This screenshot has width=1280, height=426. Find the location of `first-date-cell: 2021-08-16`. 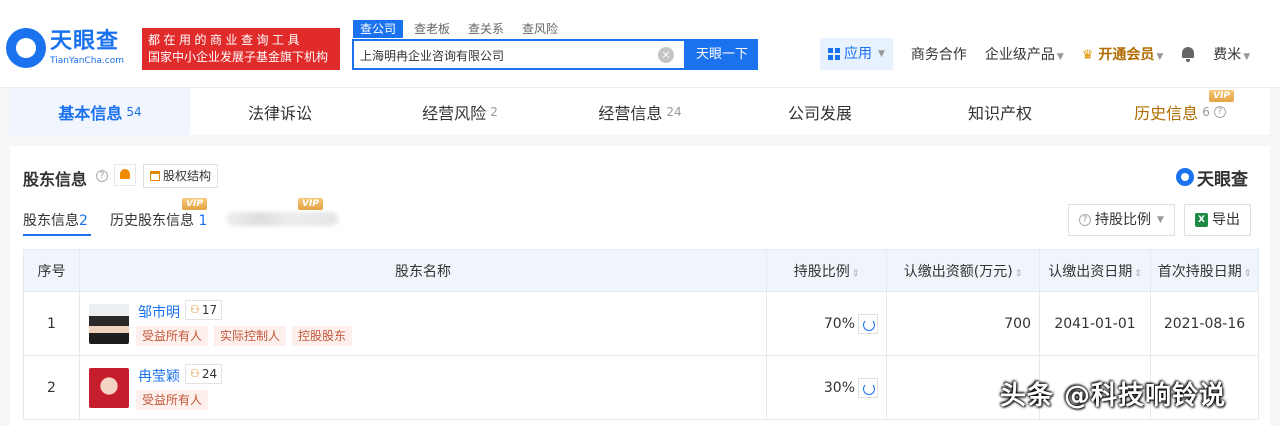

first-date-cell: 2021-08-16 is located at coordinates (1204, 323).